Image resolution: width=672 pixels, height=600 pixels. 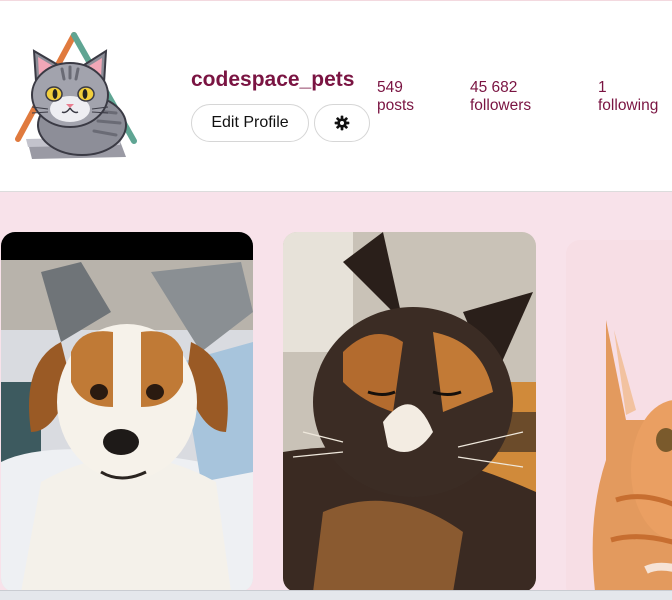 What do you see at coordinates (390, 87) in the screenshot?
I see `stat-posts-count: 549` at bounding box center [390, 87].